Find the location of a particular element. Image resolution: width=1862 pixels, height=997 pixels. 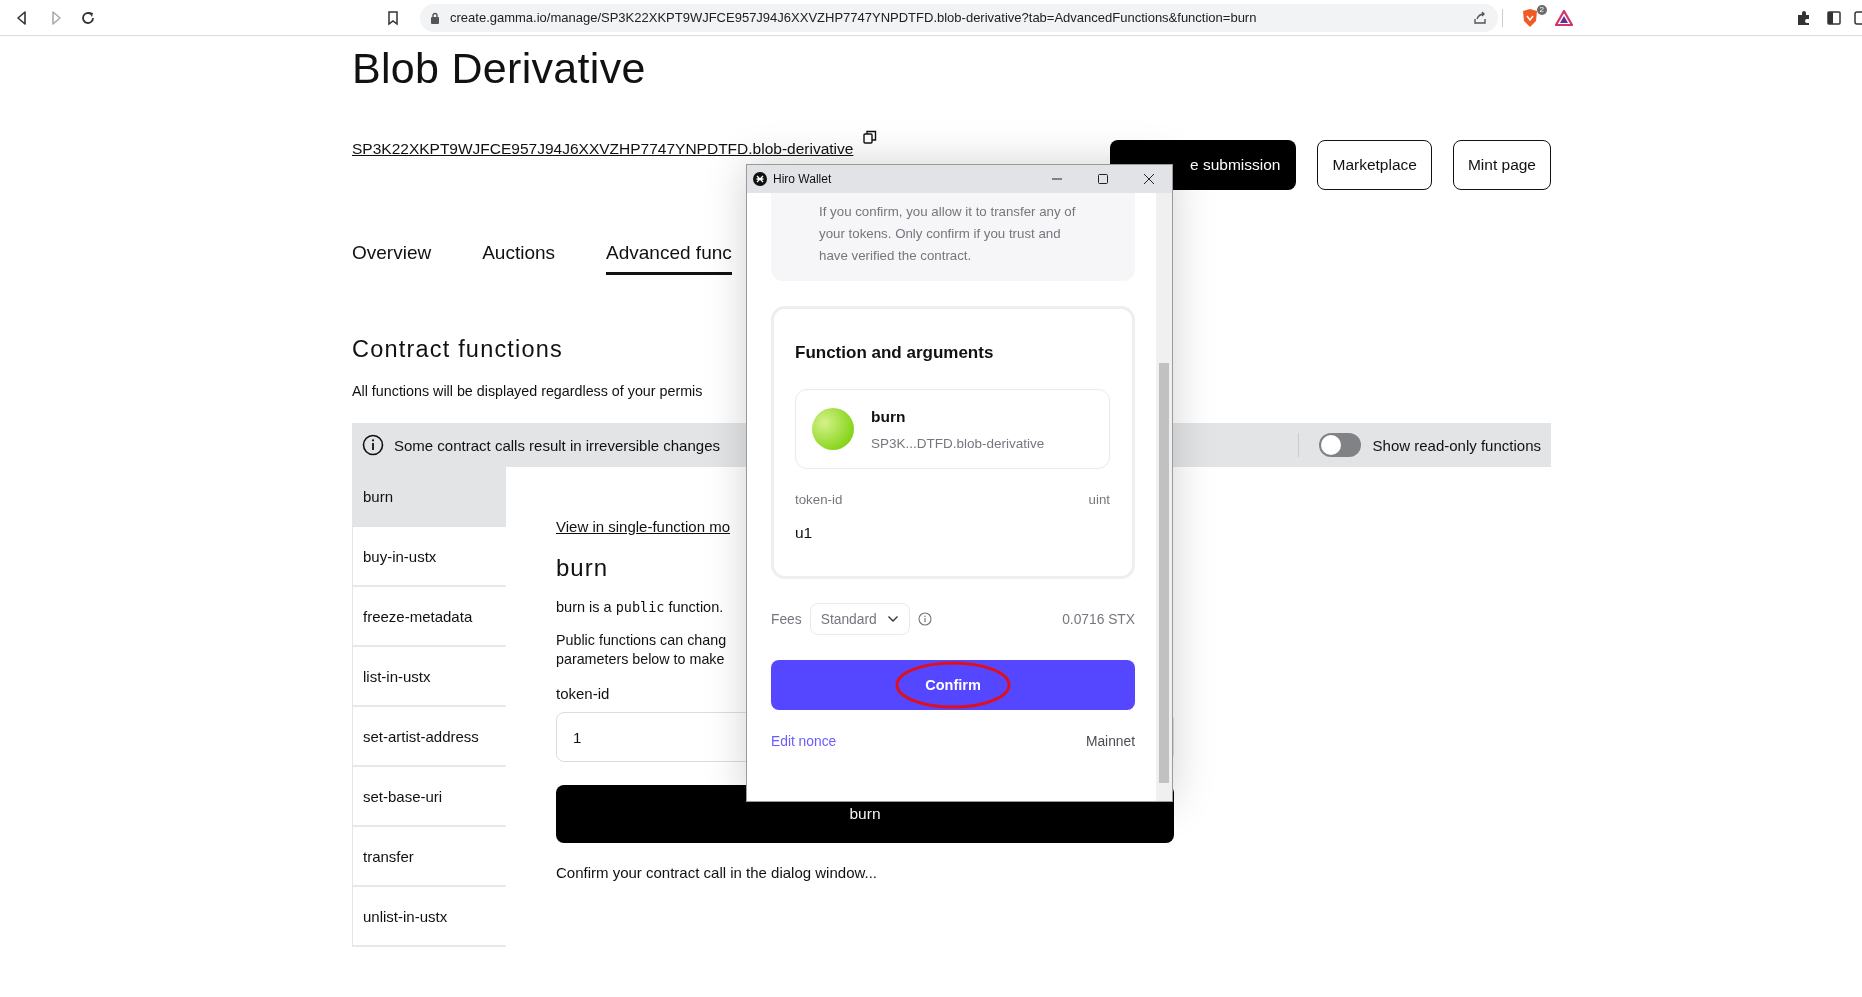

link-button: Marketplace is located at coordinates (1374, 165).